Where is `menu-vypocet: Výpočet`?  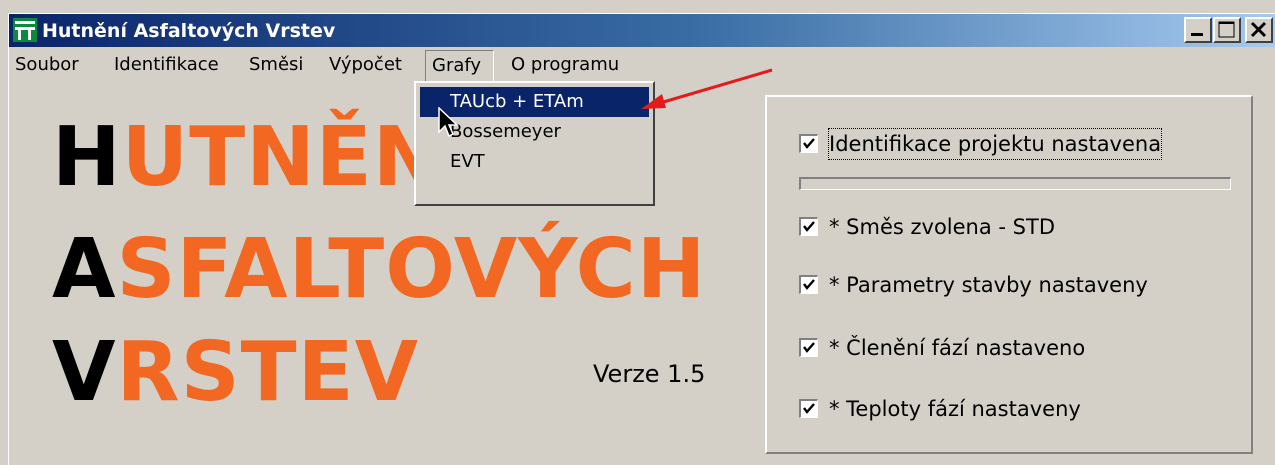
menu-vypocet: Výpočet is located at coordinates (365, 66).